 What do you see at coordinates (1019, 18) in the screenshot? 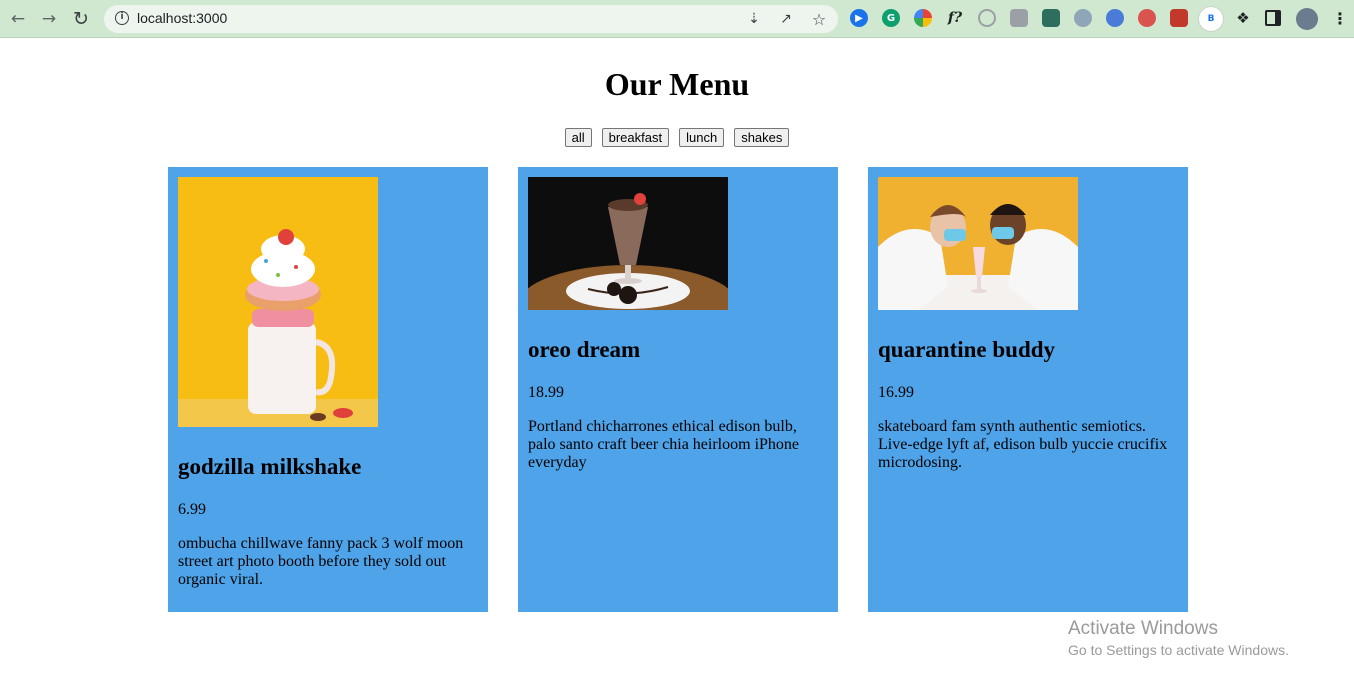
I see `extension-camera-icon` at bounding box center [1019, 18].